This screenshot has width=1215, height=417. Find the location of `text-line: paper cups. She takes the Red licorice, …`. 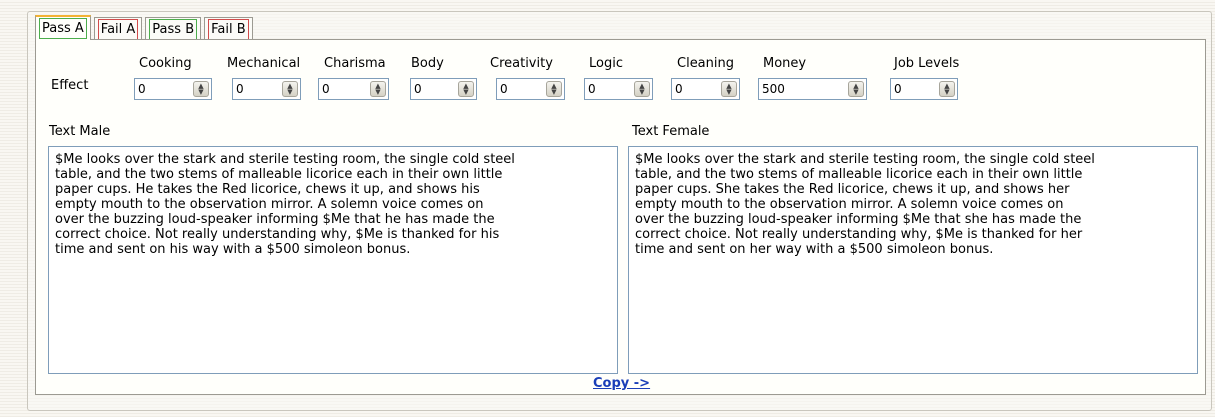

text-line: paper cups. She takes the Red licorice, … is located at coordinates (852, 189).